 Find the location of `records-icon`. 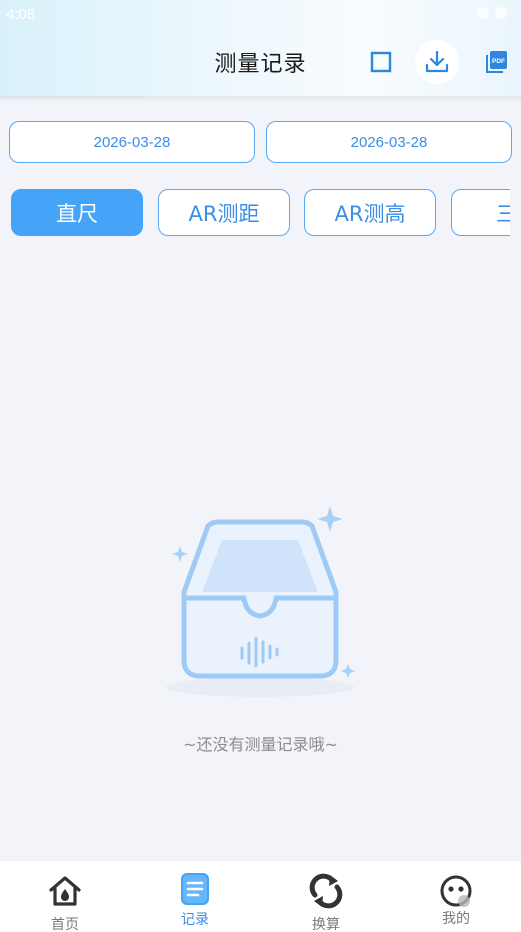

records-icon is located at coordinates (195, 889).